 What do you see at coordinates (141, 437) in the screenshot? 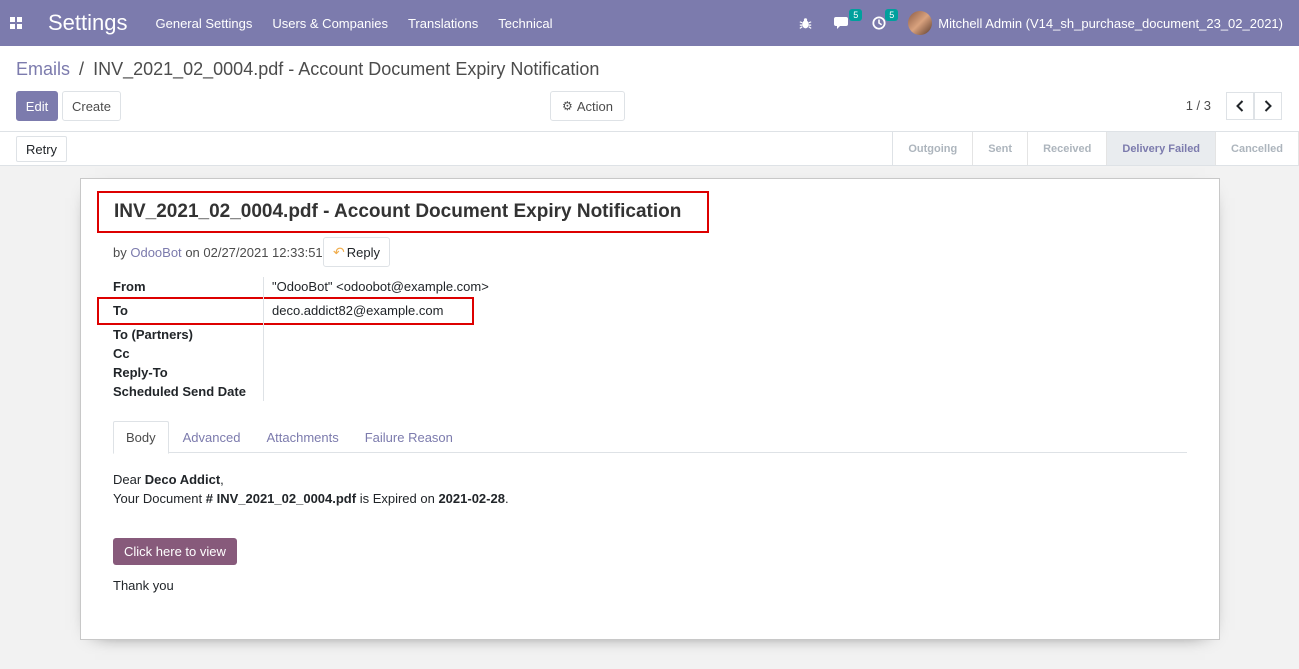
I see `tab-body: Body` at bounding box center [141, 437].